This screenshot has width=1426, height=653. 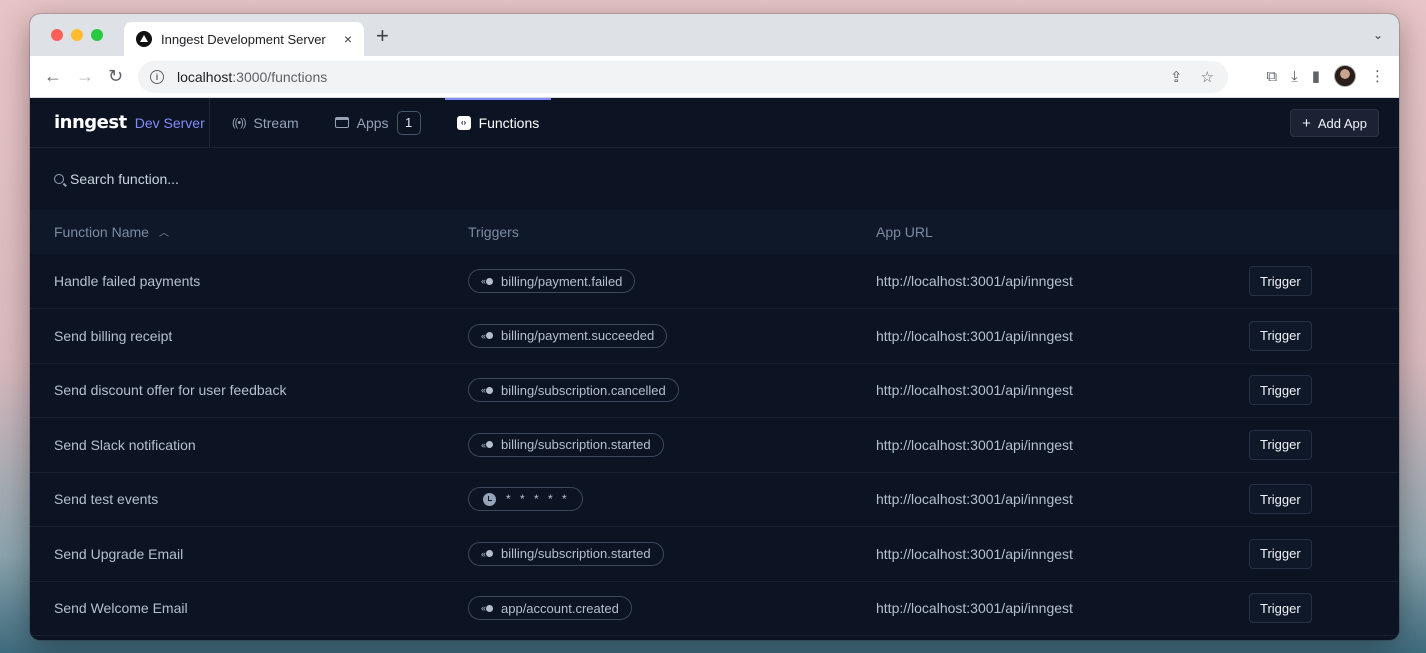 I want to click on tab-strip: Inngest Development Server × + ⌄, so click(x=714, y=35).